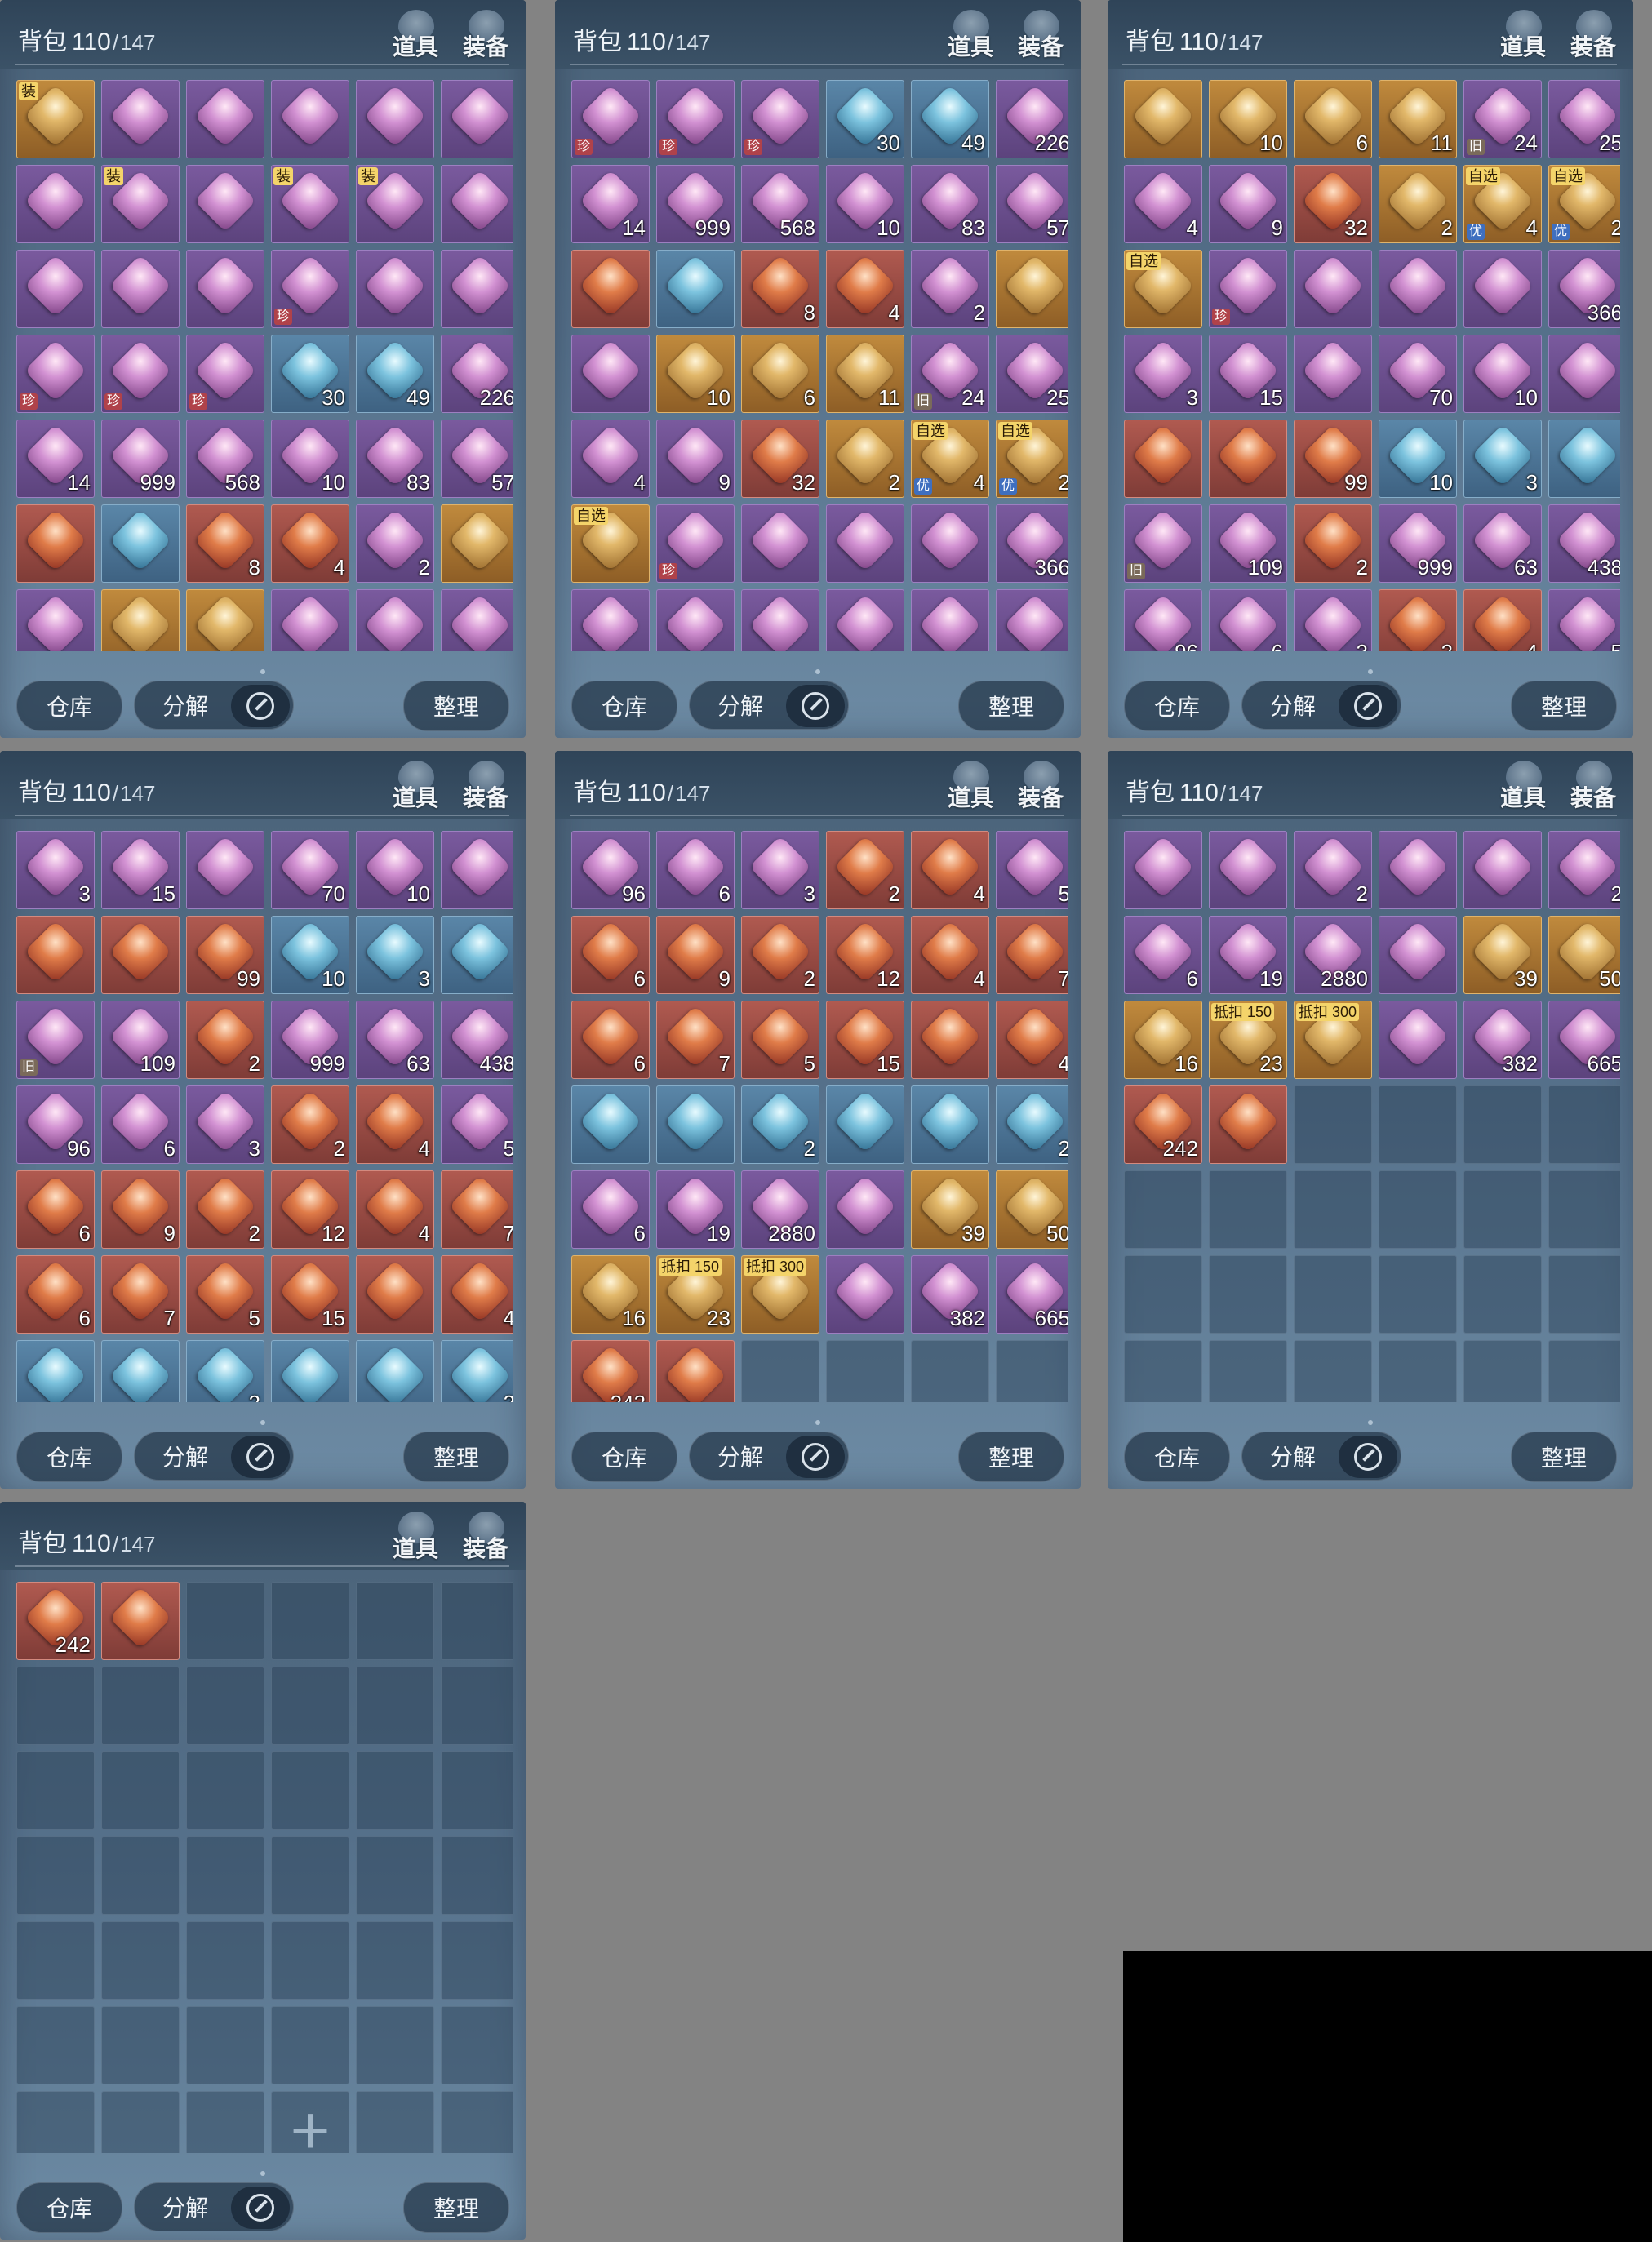 The height and width of the screenshot is (2242, 1652). Describe the element at coordinates (1584, 204) in the screenshot. I see `inventory-item-slot: 自选优 2` at that location.